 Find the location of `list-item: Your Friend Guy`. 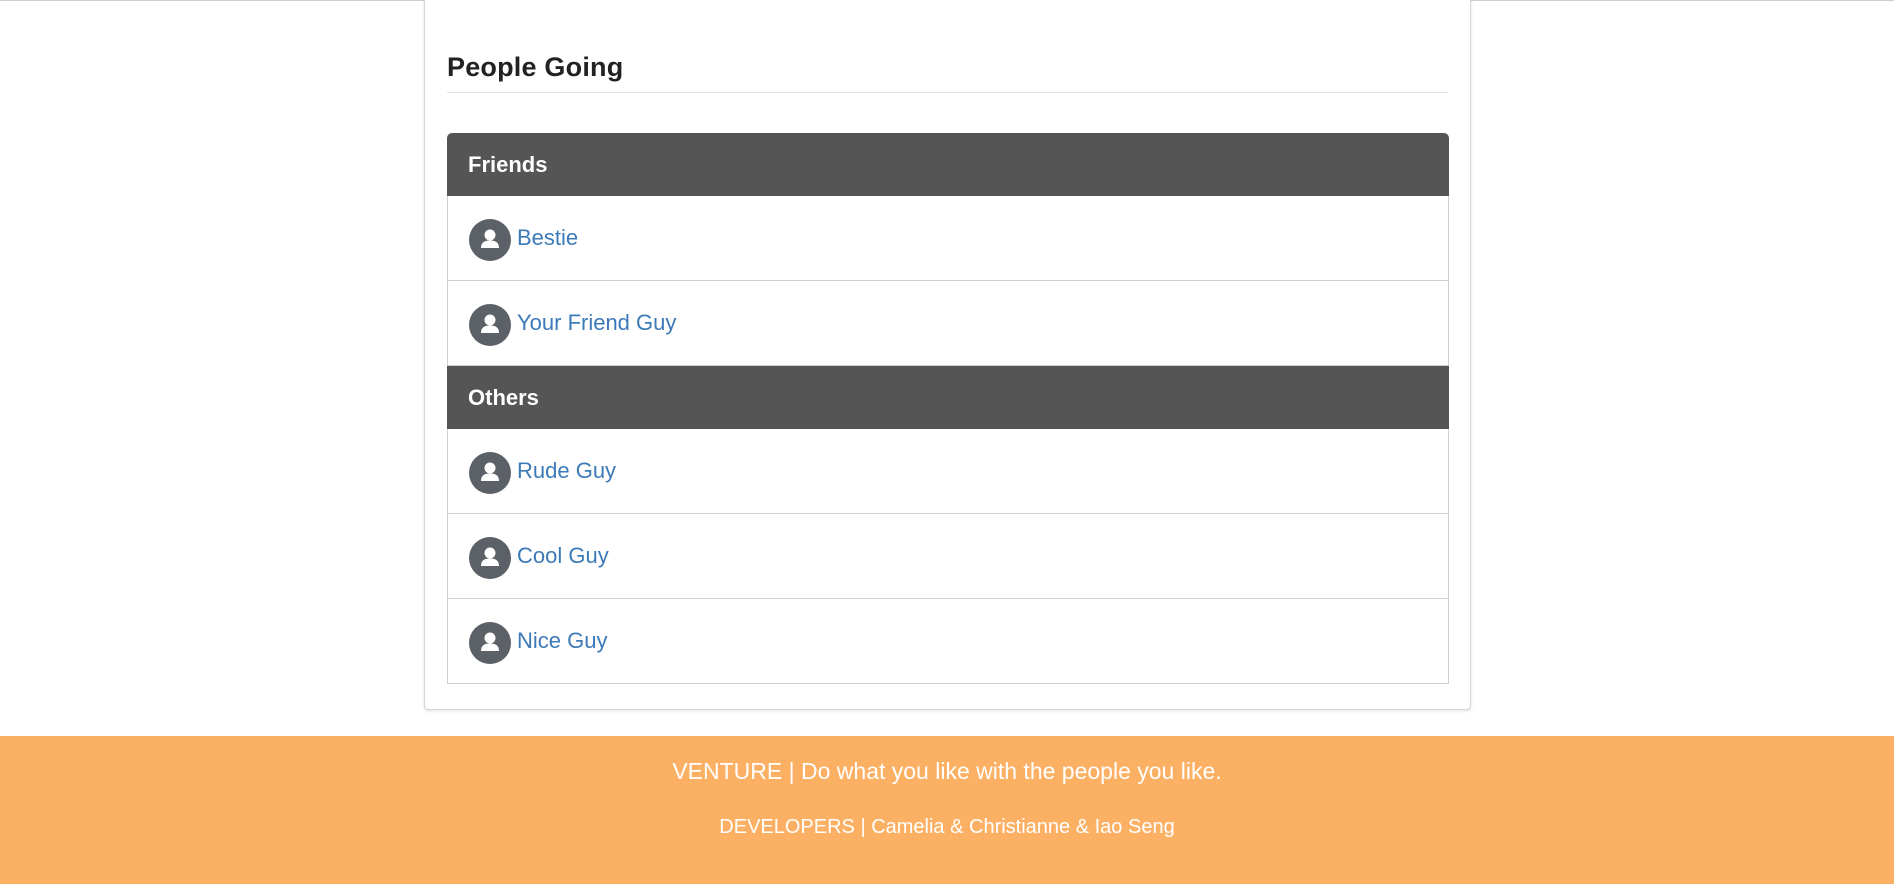

list-item: Your Friend Guy is located at coordinates (948, 323).